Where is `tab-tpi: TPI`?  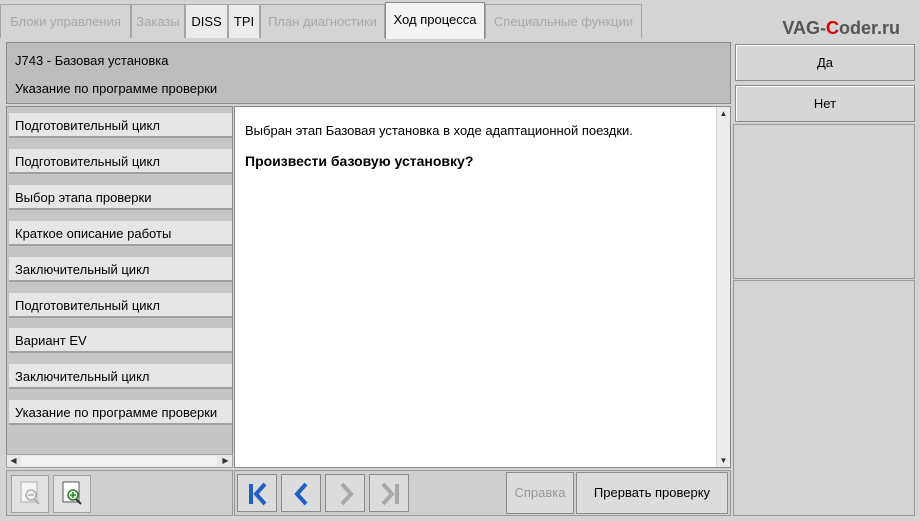
tab-tpi: TPI is located at coordinates (244, 21).